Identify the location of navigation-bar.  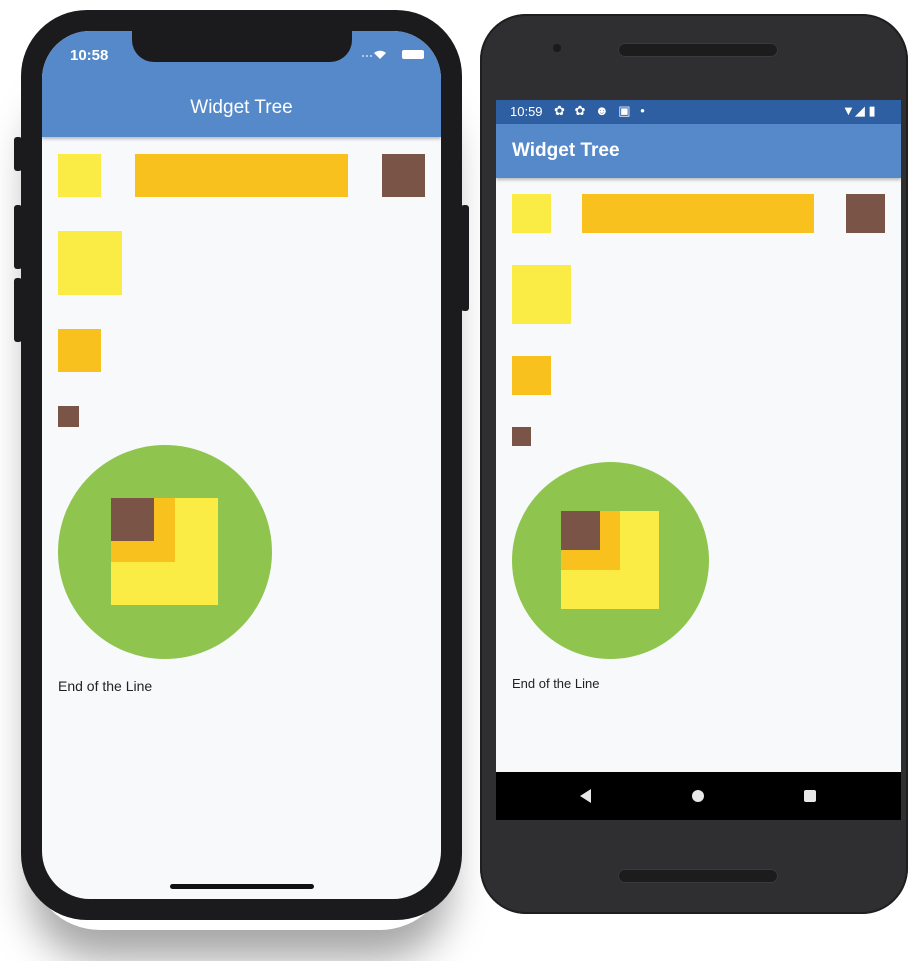
(698, 796).